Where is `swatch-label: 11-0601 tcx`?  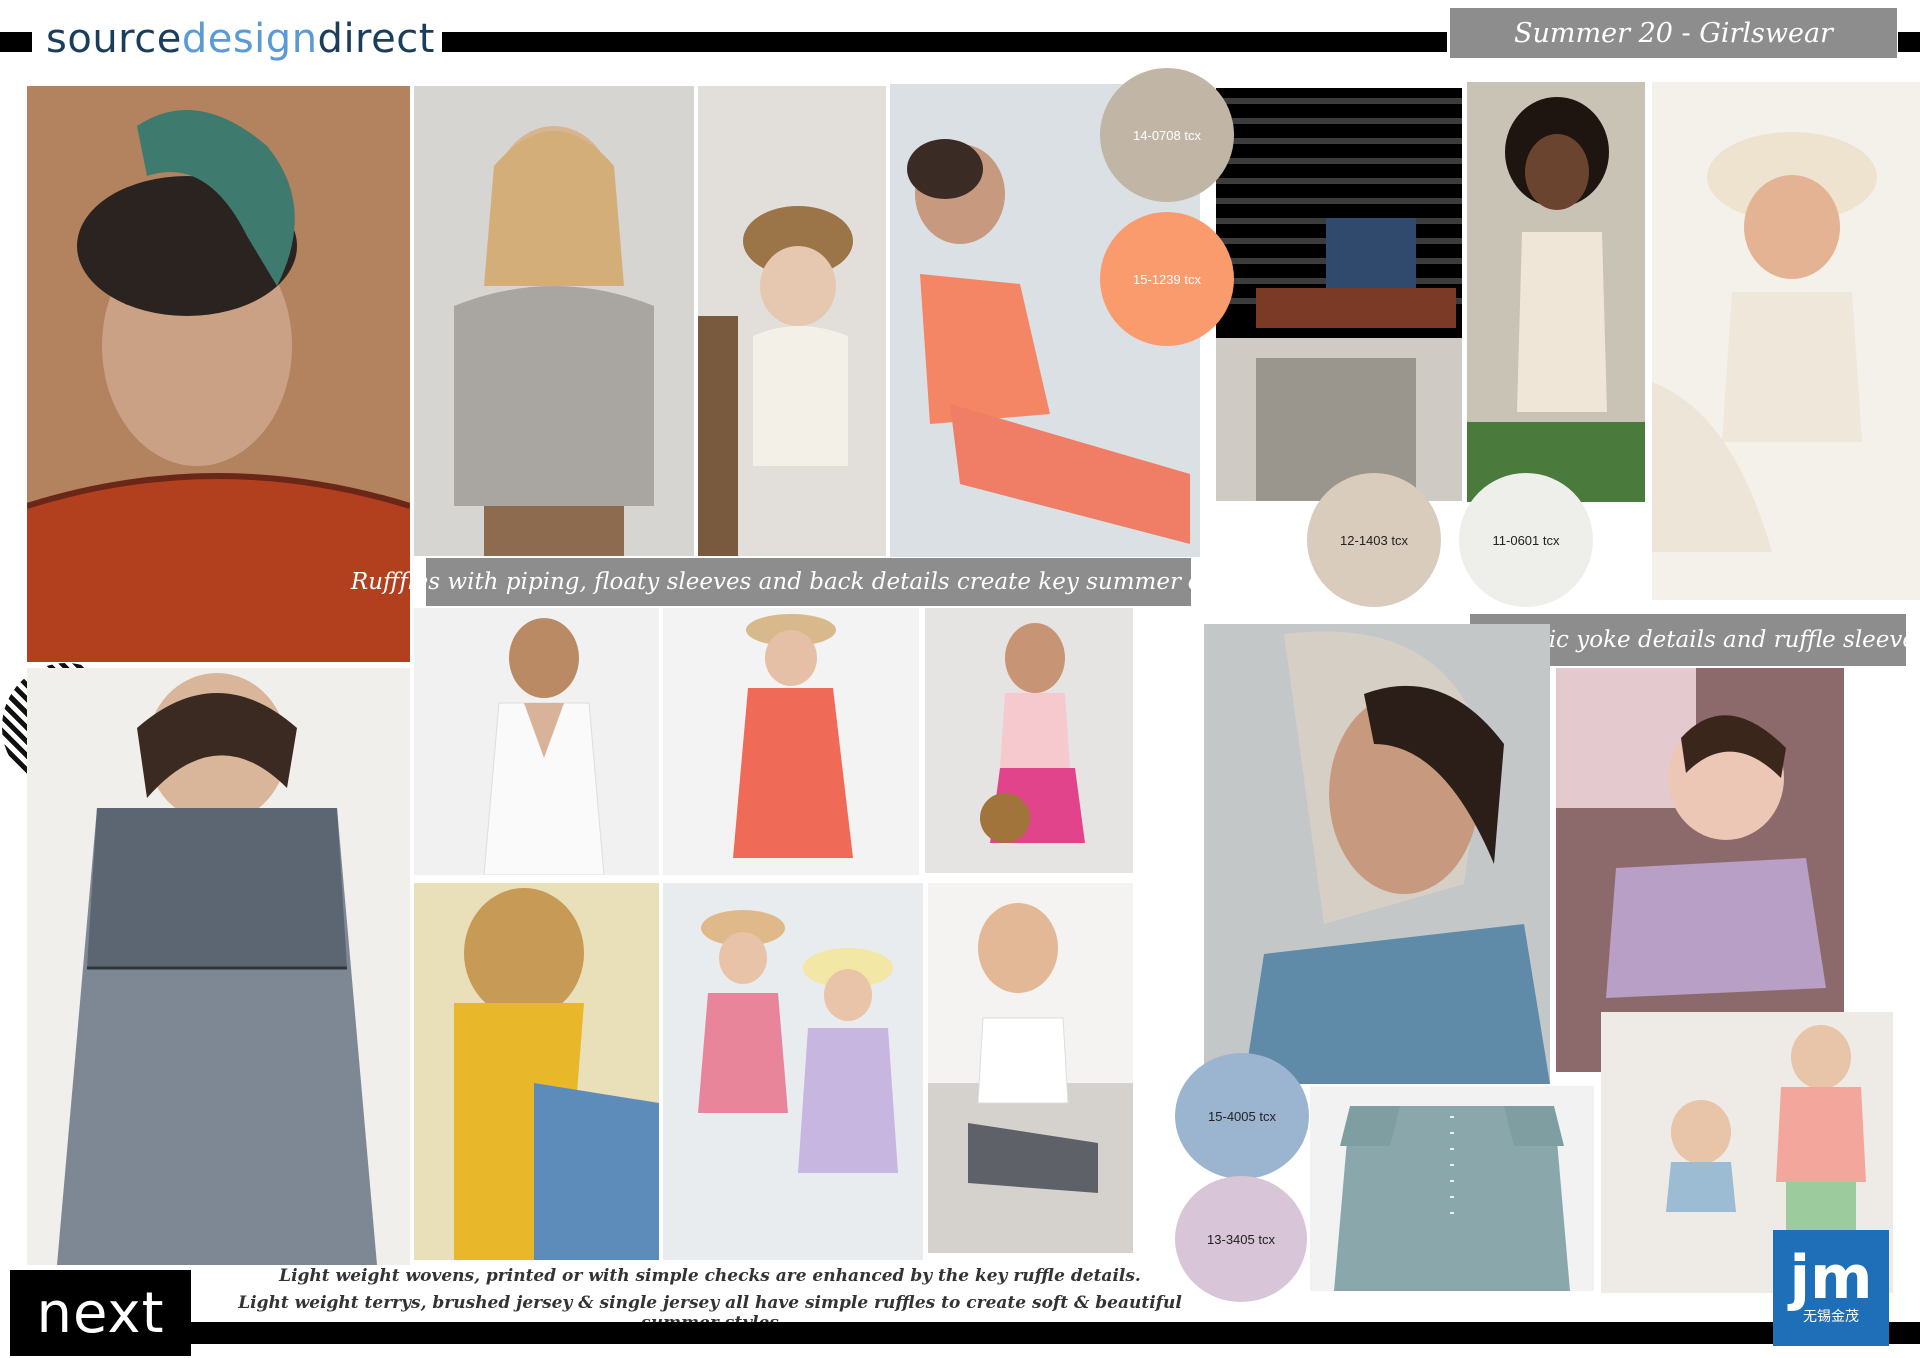 swatch-label: 11-0601 tcx is located at coordinates (1526, 540).